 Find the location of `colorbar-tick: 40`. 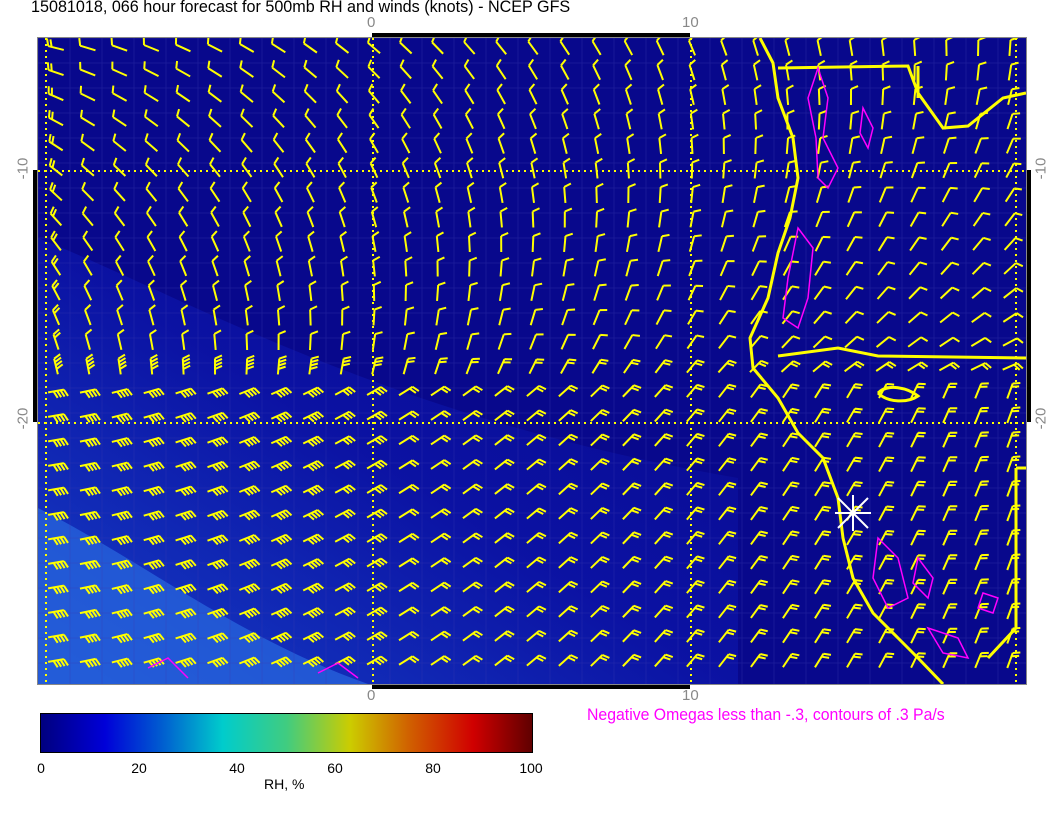

colorbar-tick: 40 is located at coordinates (237, 768).